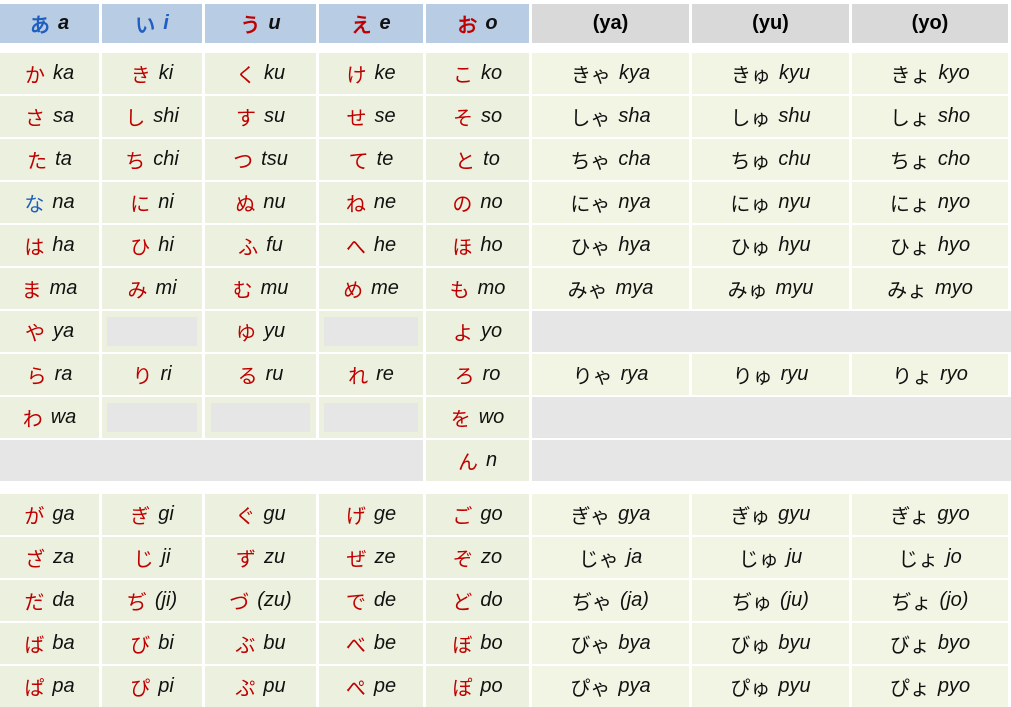 This screenshot has height=707, width=1011. What do you see at coordinates (166, 23) in the screenshot?
I see `header-romaji: i` at bounding box center [166, 23].